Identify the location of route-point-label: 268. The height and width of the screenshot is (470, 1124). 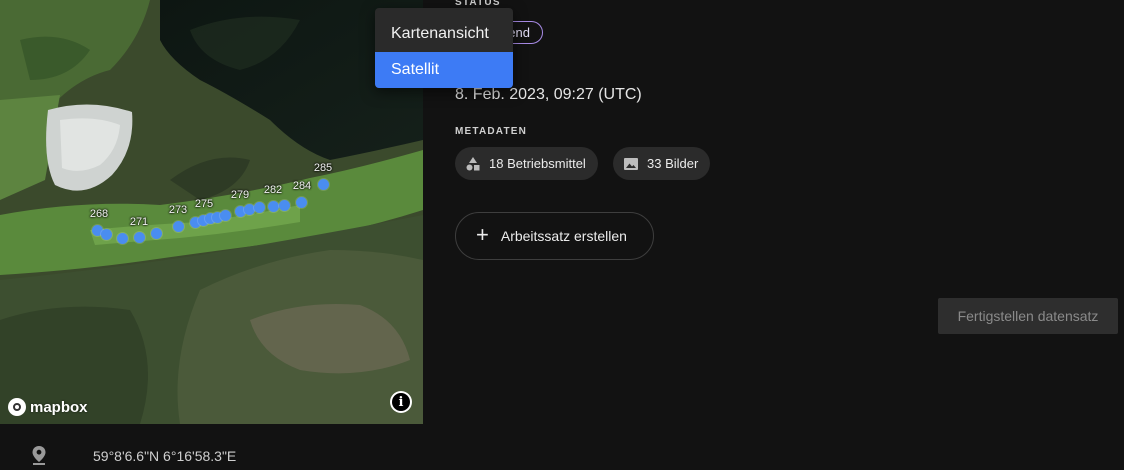
(99, 214).